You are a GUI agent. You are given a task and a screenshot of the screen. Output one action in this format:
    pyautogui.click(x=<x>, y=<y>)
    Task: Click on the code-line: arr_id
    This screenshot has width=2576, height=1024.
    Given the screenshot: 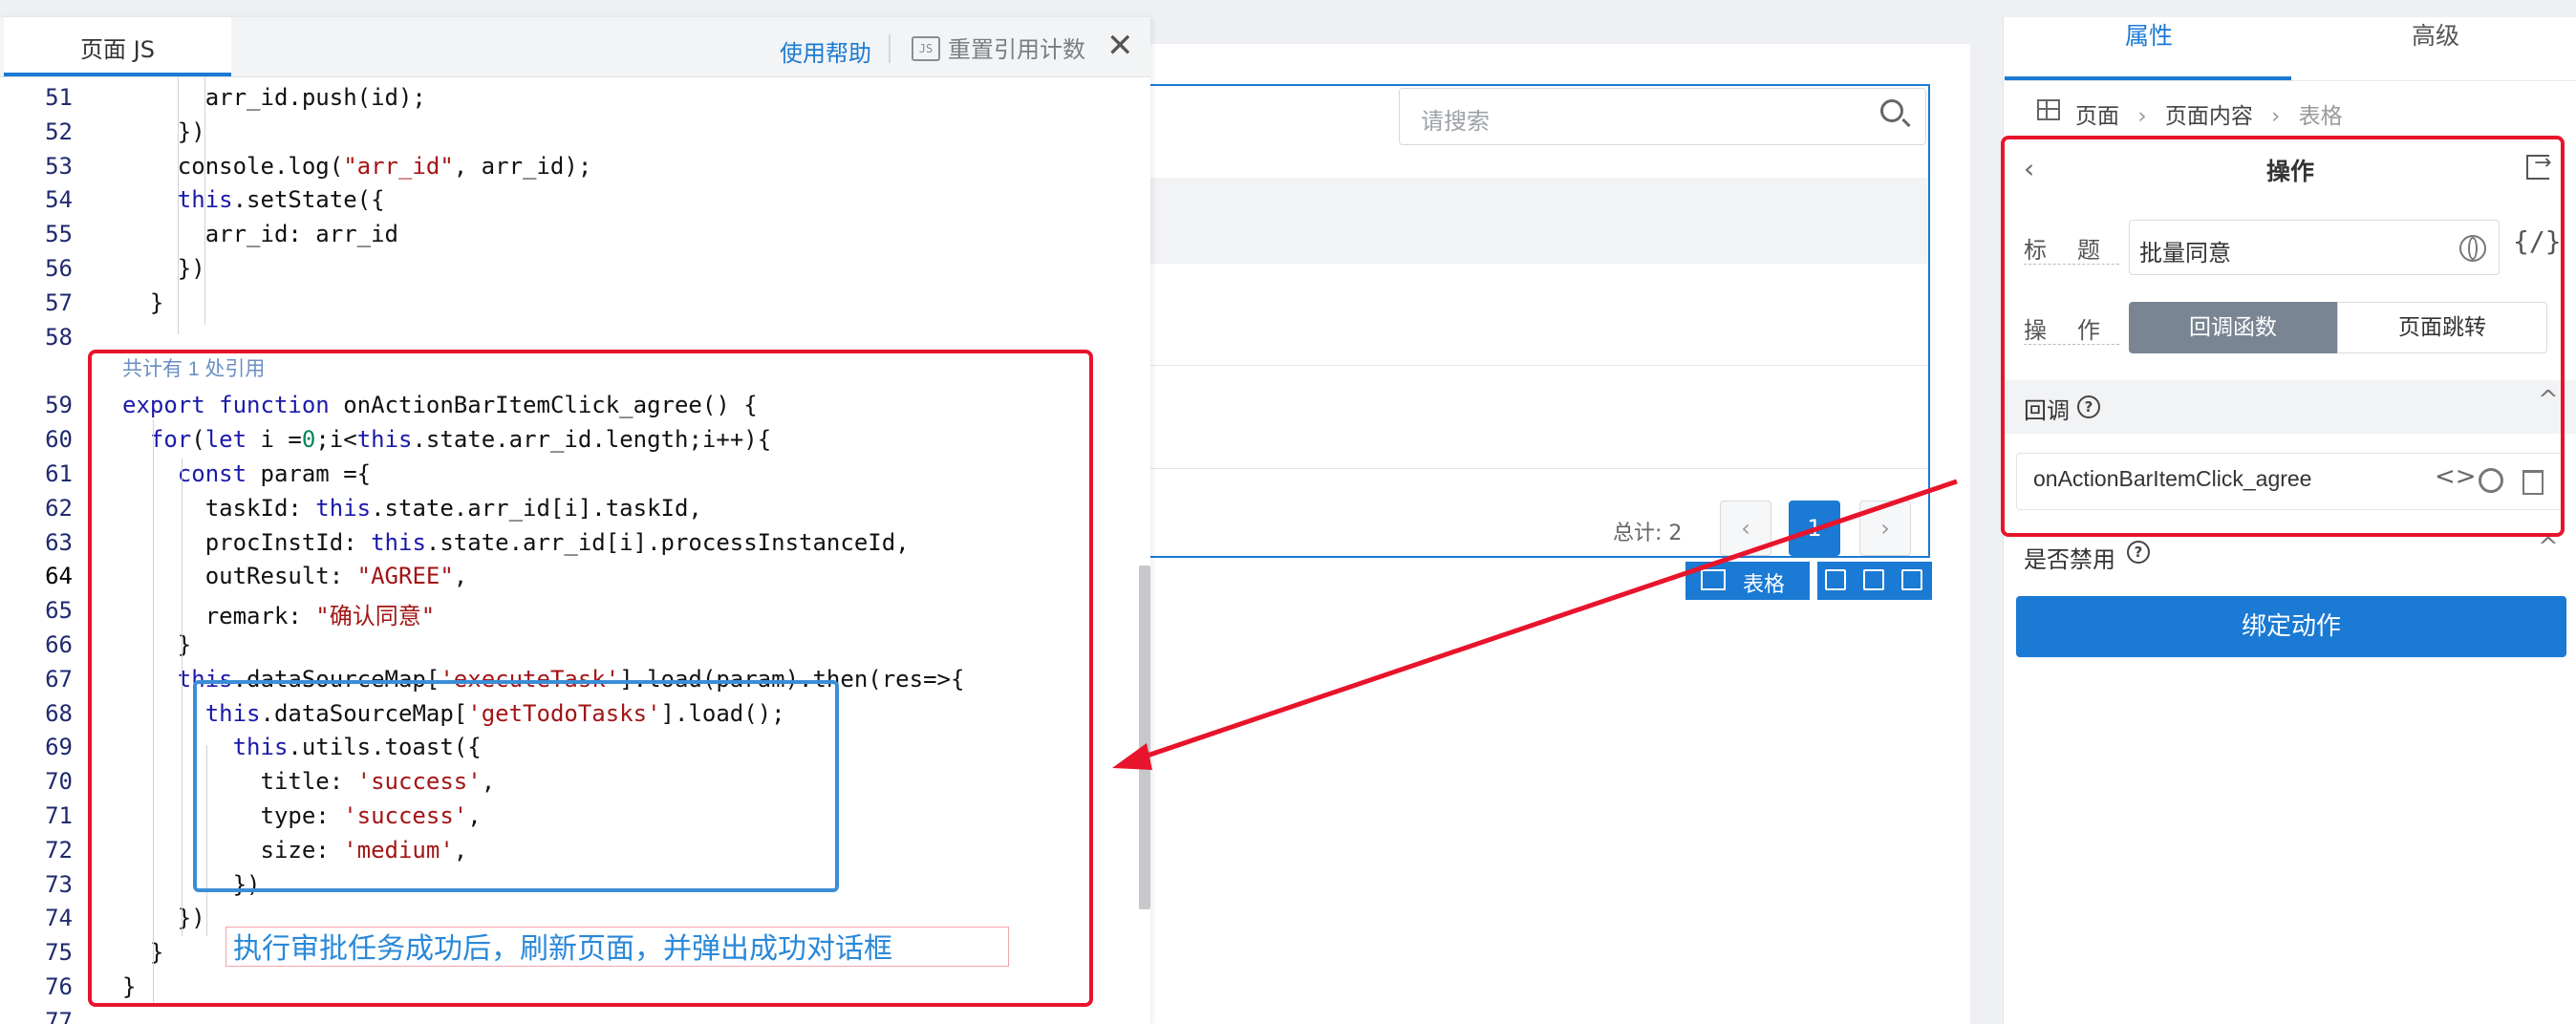 What is the action you would take?
    pyautogui.click(x=260, y=234)
    